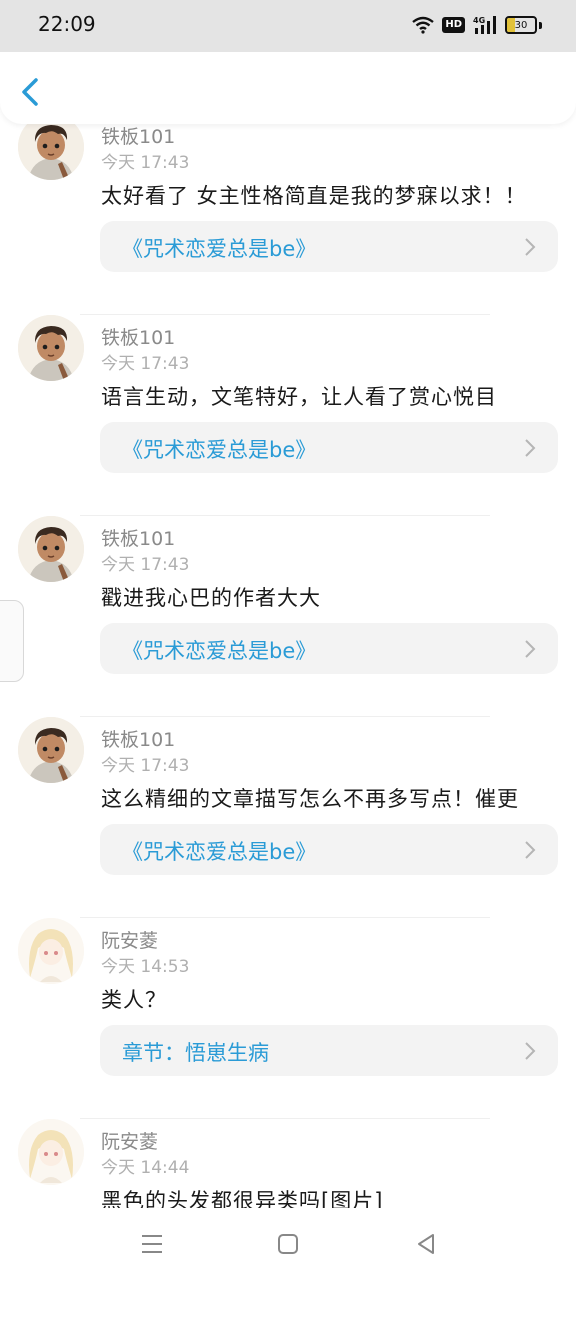  What do you see at coordinates (67, 24) in the screenshot?
I see `status-time: 22:09` at bounding box center [67, 24].